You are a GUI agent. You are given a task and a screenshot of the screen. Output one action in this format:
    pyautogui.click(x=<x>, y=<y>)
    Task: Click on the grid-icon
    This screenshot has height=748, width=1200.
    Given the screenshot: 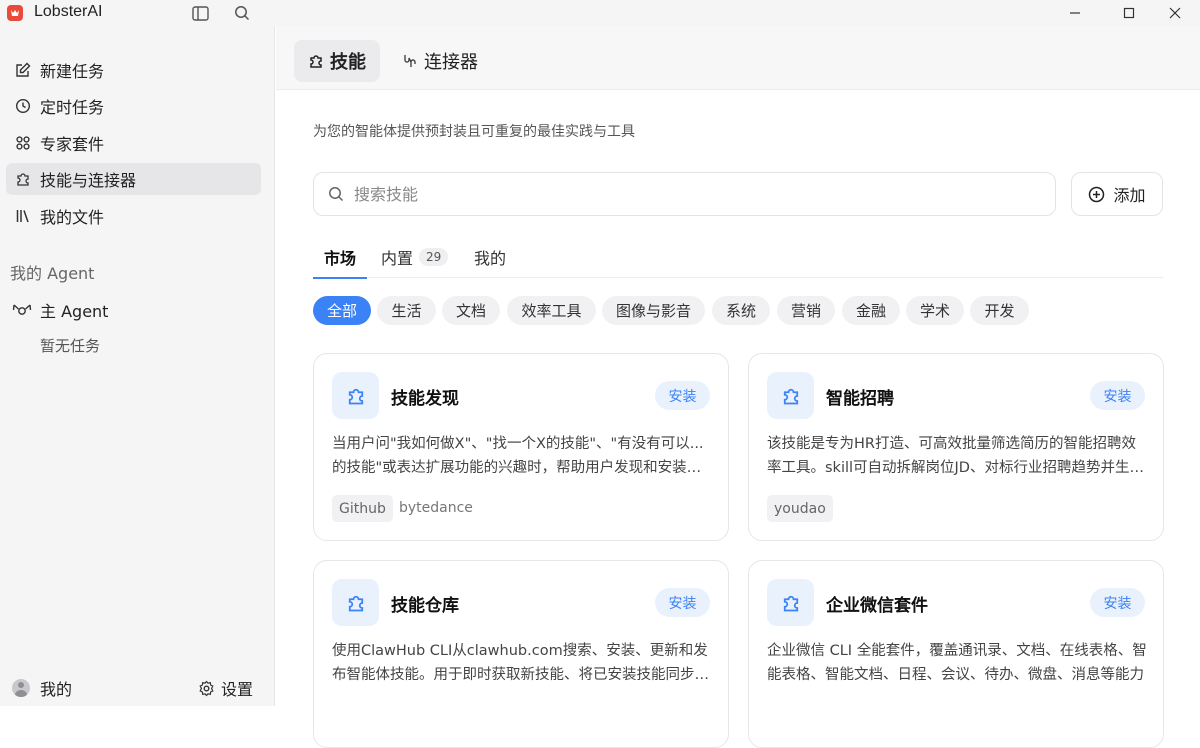 What is the action you would take?
    pyautogui.click(x=23, y=143)
    